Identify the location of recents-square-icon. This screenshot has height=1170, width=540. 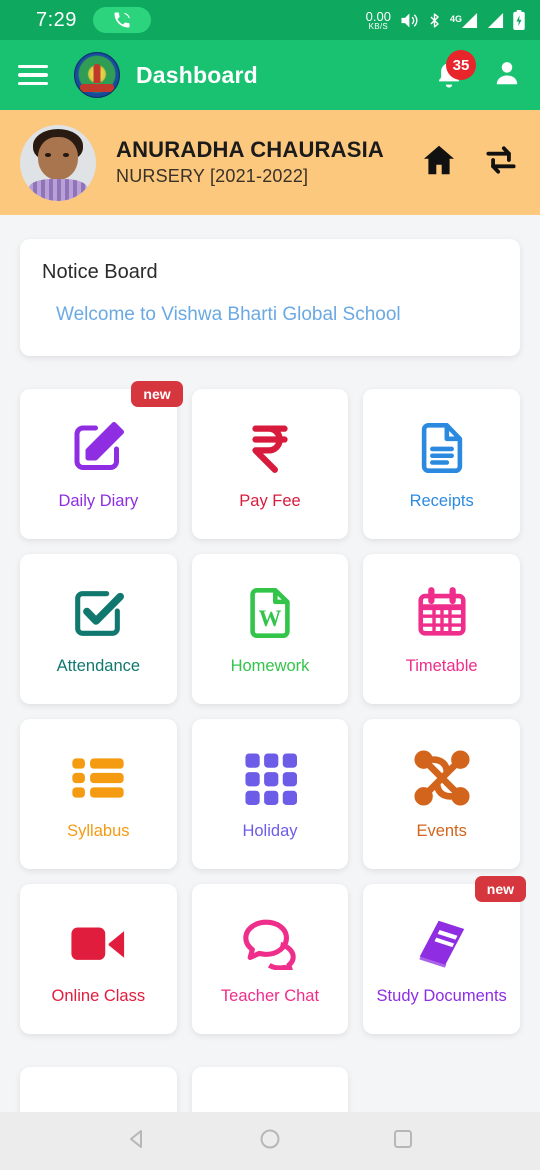
(403, 1141).